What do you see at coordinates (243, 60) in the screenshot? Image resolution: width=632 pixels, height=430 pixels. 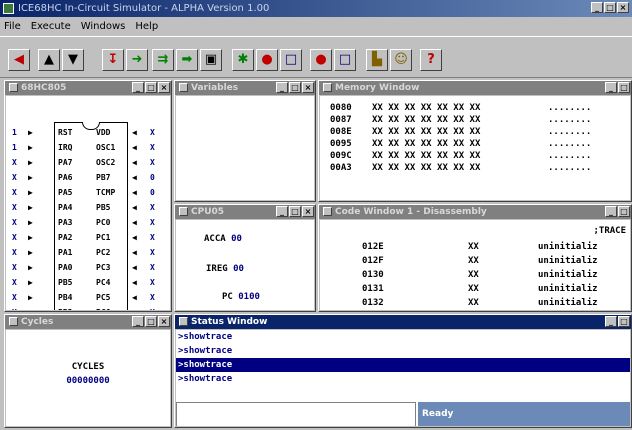 I see `go-icon: ✱` at bounding box center [243, 60].